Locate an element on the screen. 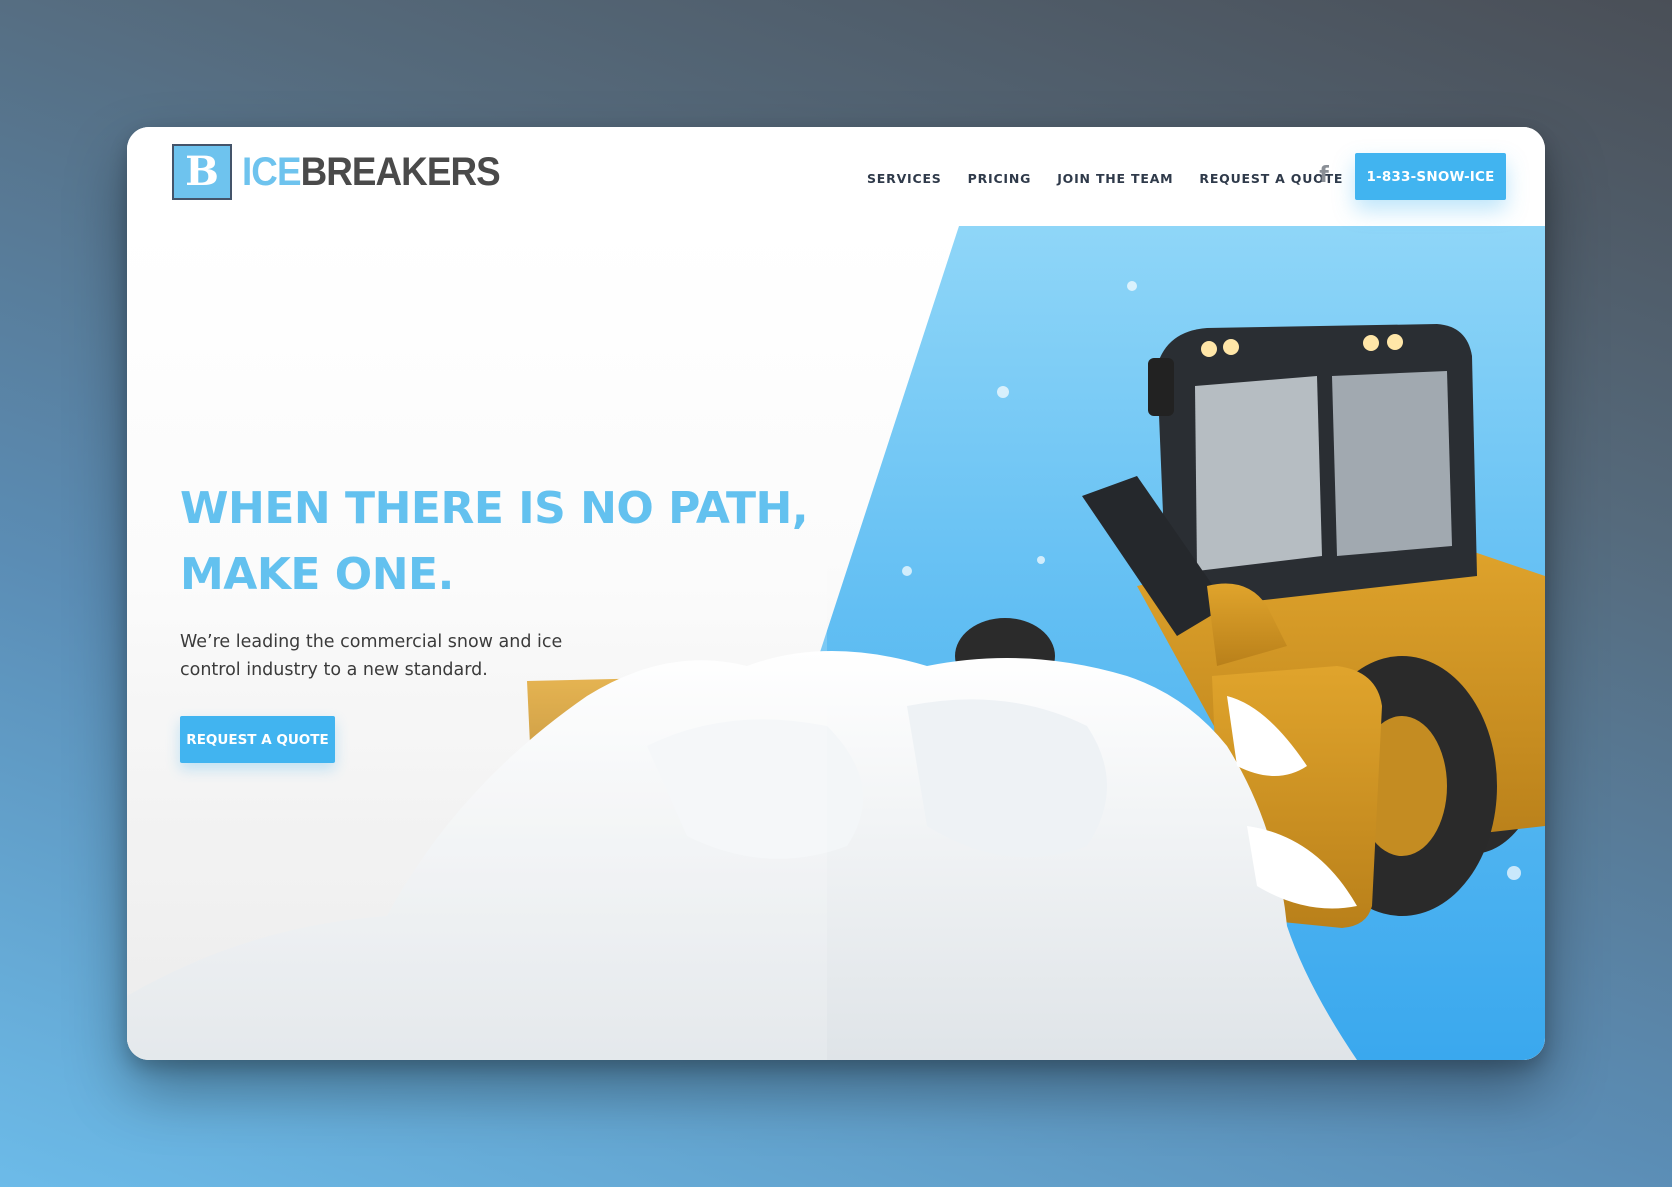  hero-headline-line1: WHEN THERE IS NO PATH, is located at coordinates (494, 508).